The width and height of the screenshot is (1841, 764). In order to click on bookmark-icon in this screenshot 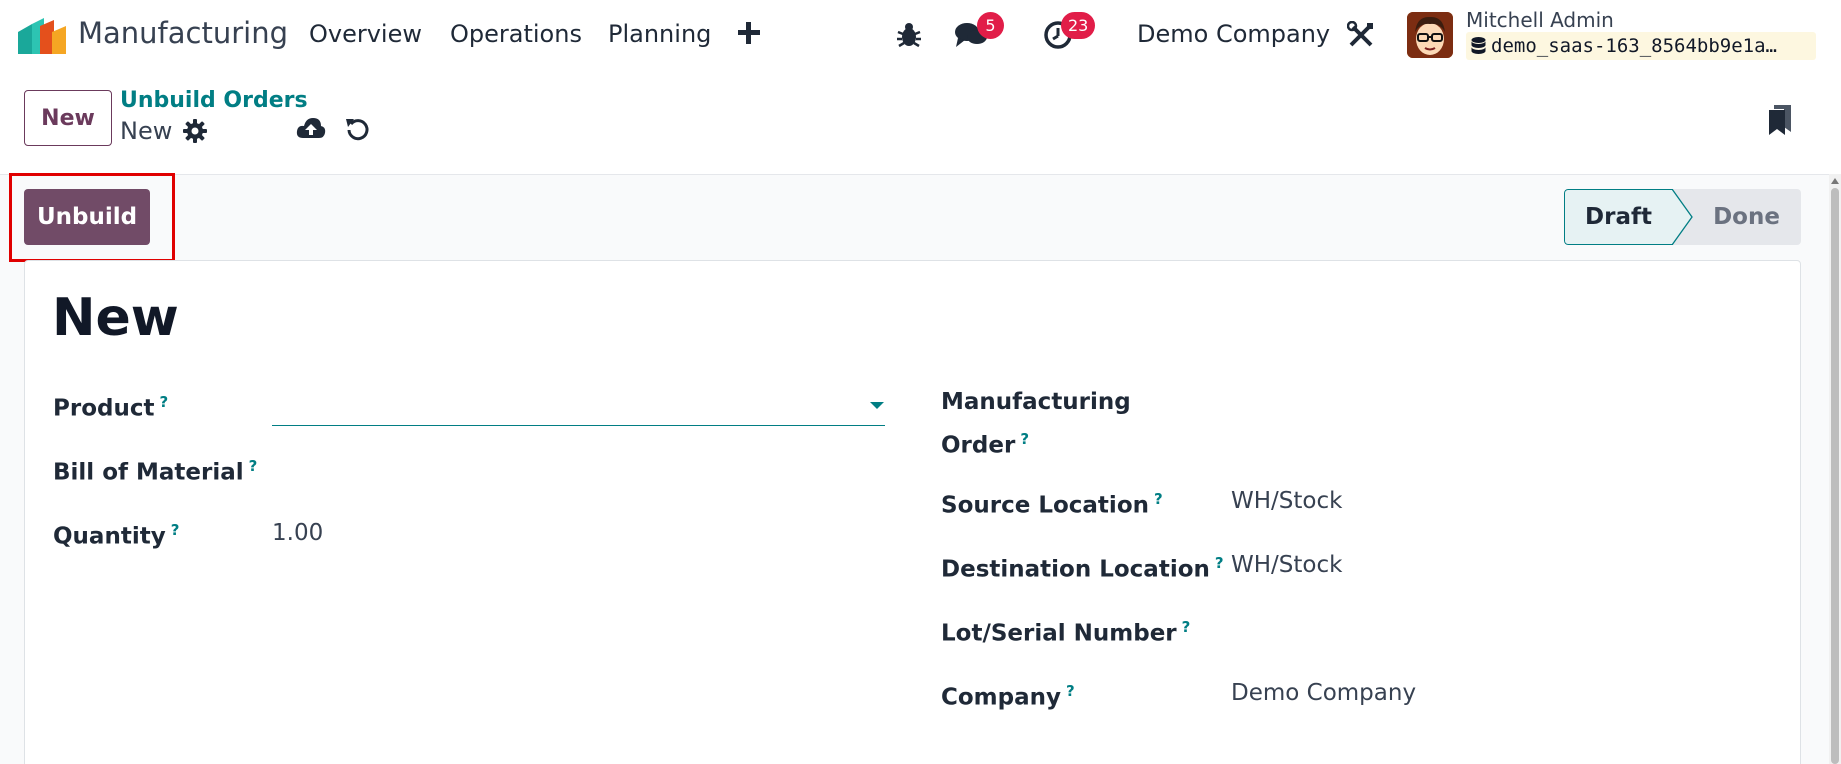, I will do `click(1780, 120)`.